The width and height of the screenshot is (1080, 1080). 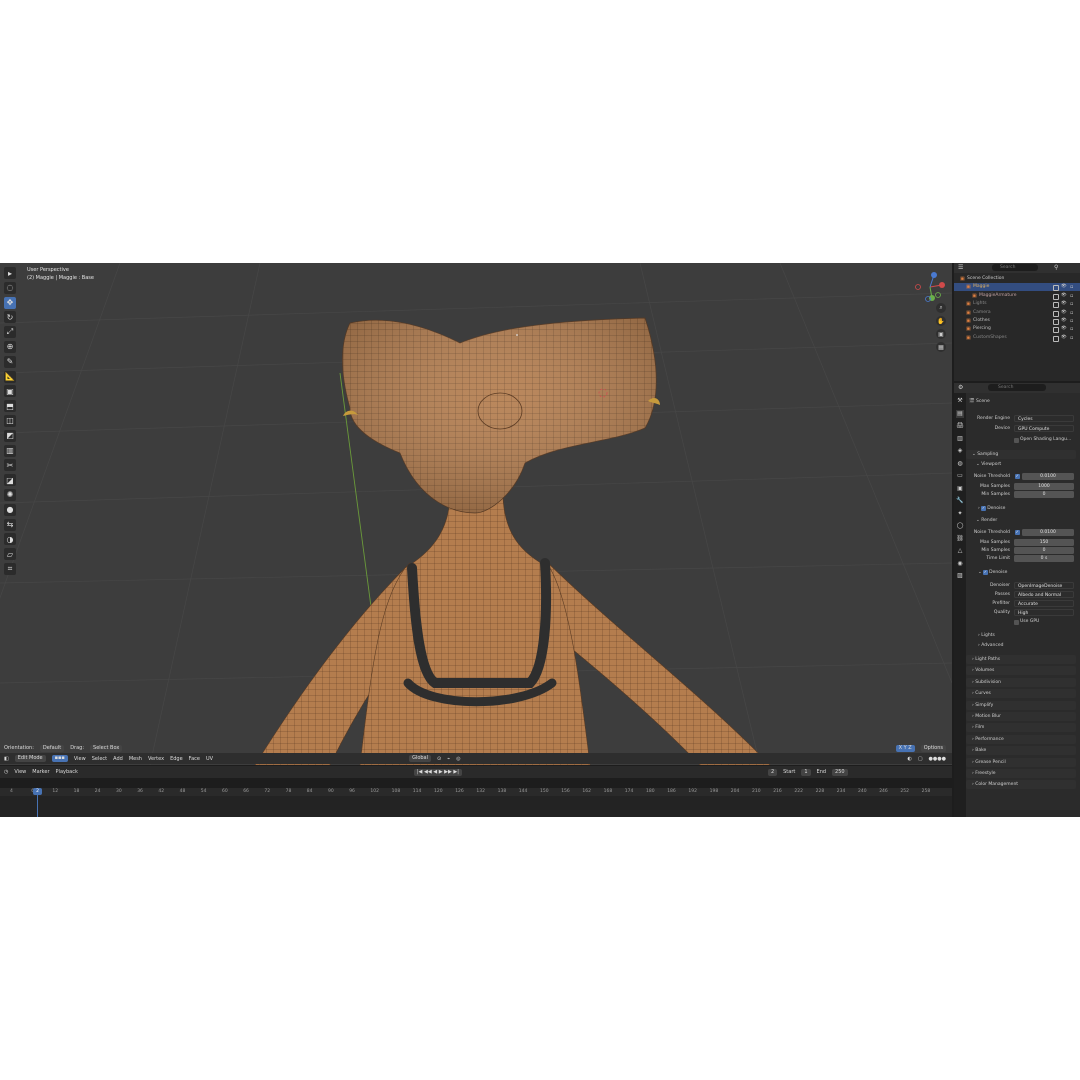 I want to click on outliner-item: ▣ Clothes 👁 ▫, so click(x=1017, y=321).